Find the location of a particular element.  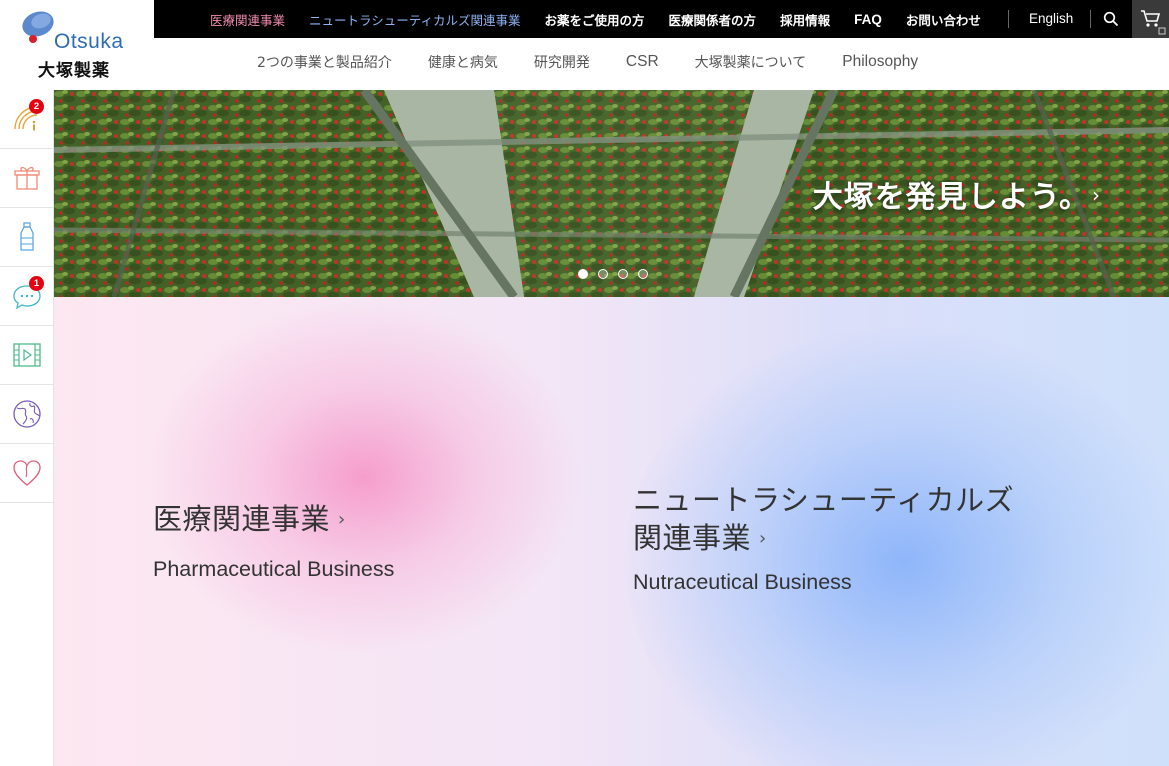

carousel-dots is located at coordinates (618, 274).